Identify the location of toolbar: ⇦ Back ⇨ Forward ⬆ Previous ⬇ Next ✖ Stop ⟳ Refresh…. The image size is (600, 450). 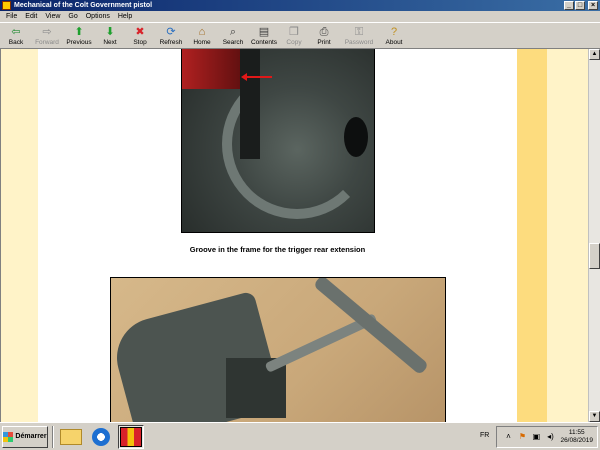
(300, 35).